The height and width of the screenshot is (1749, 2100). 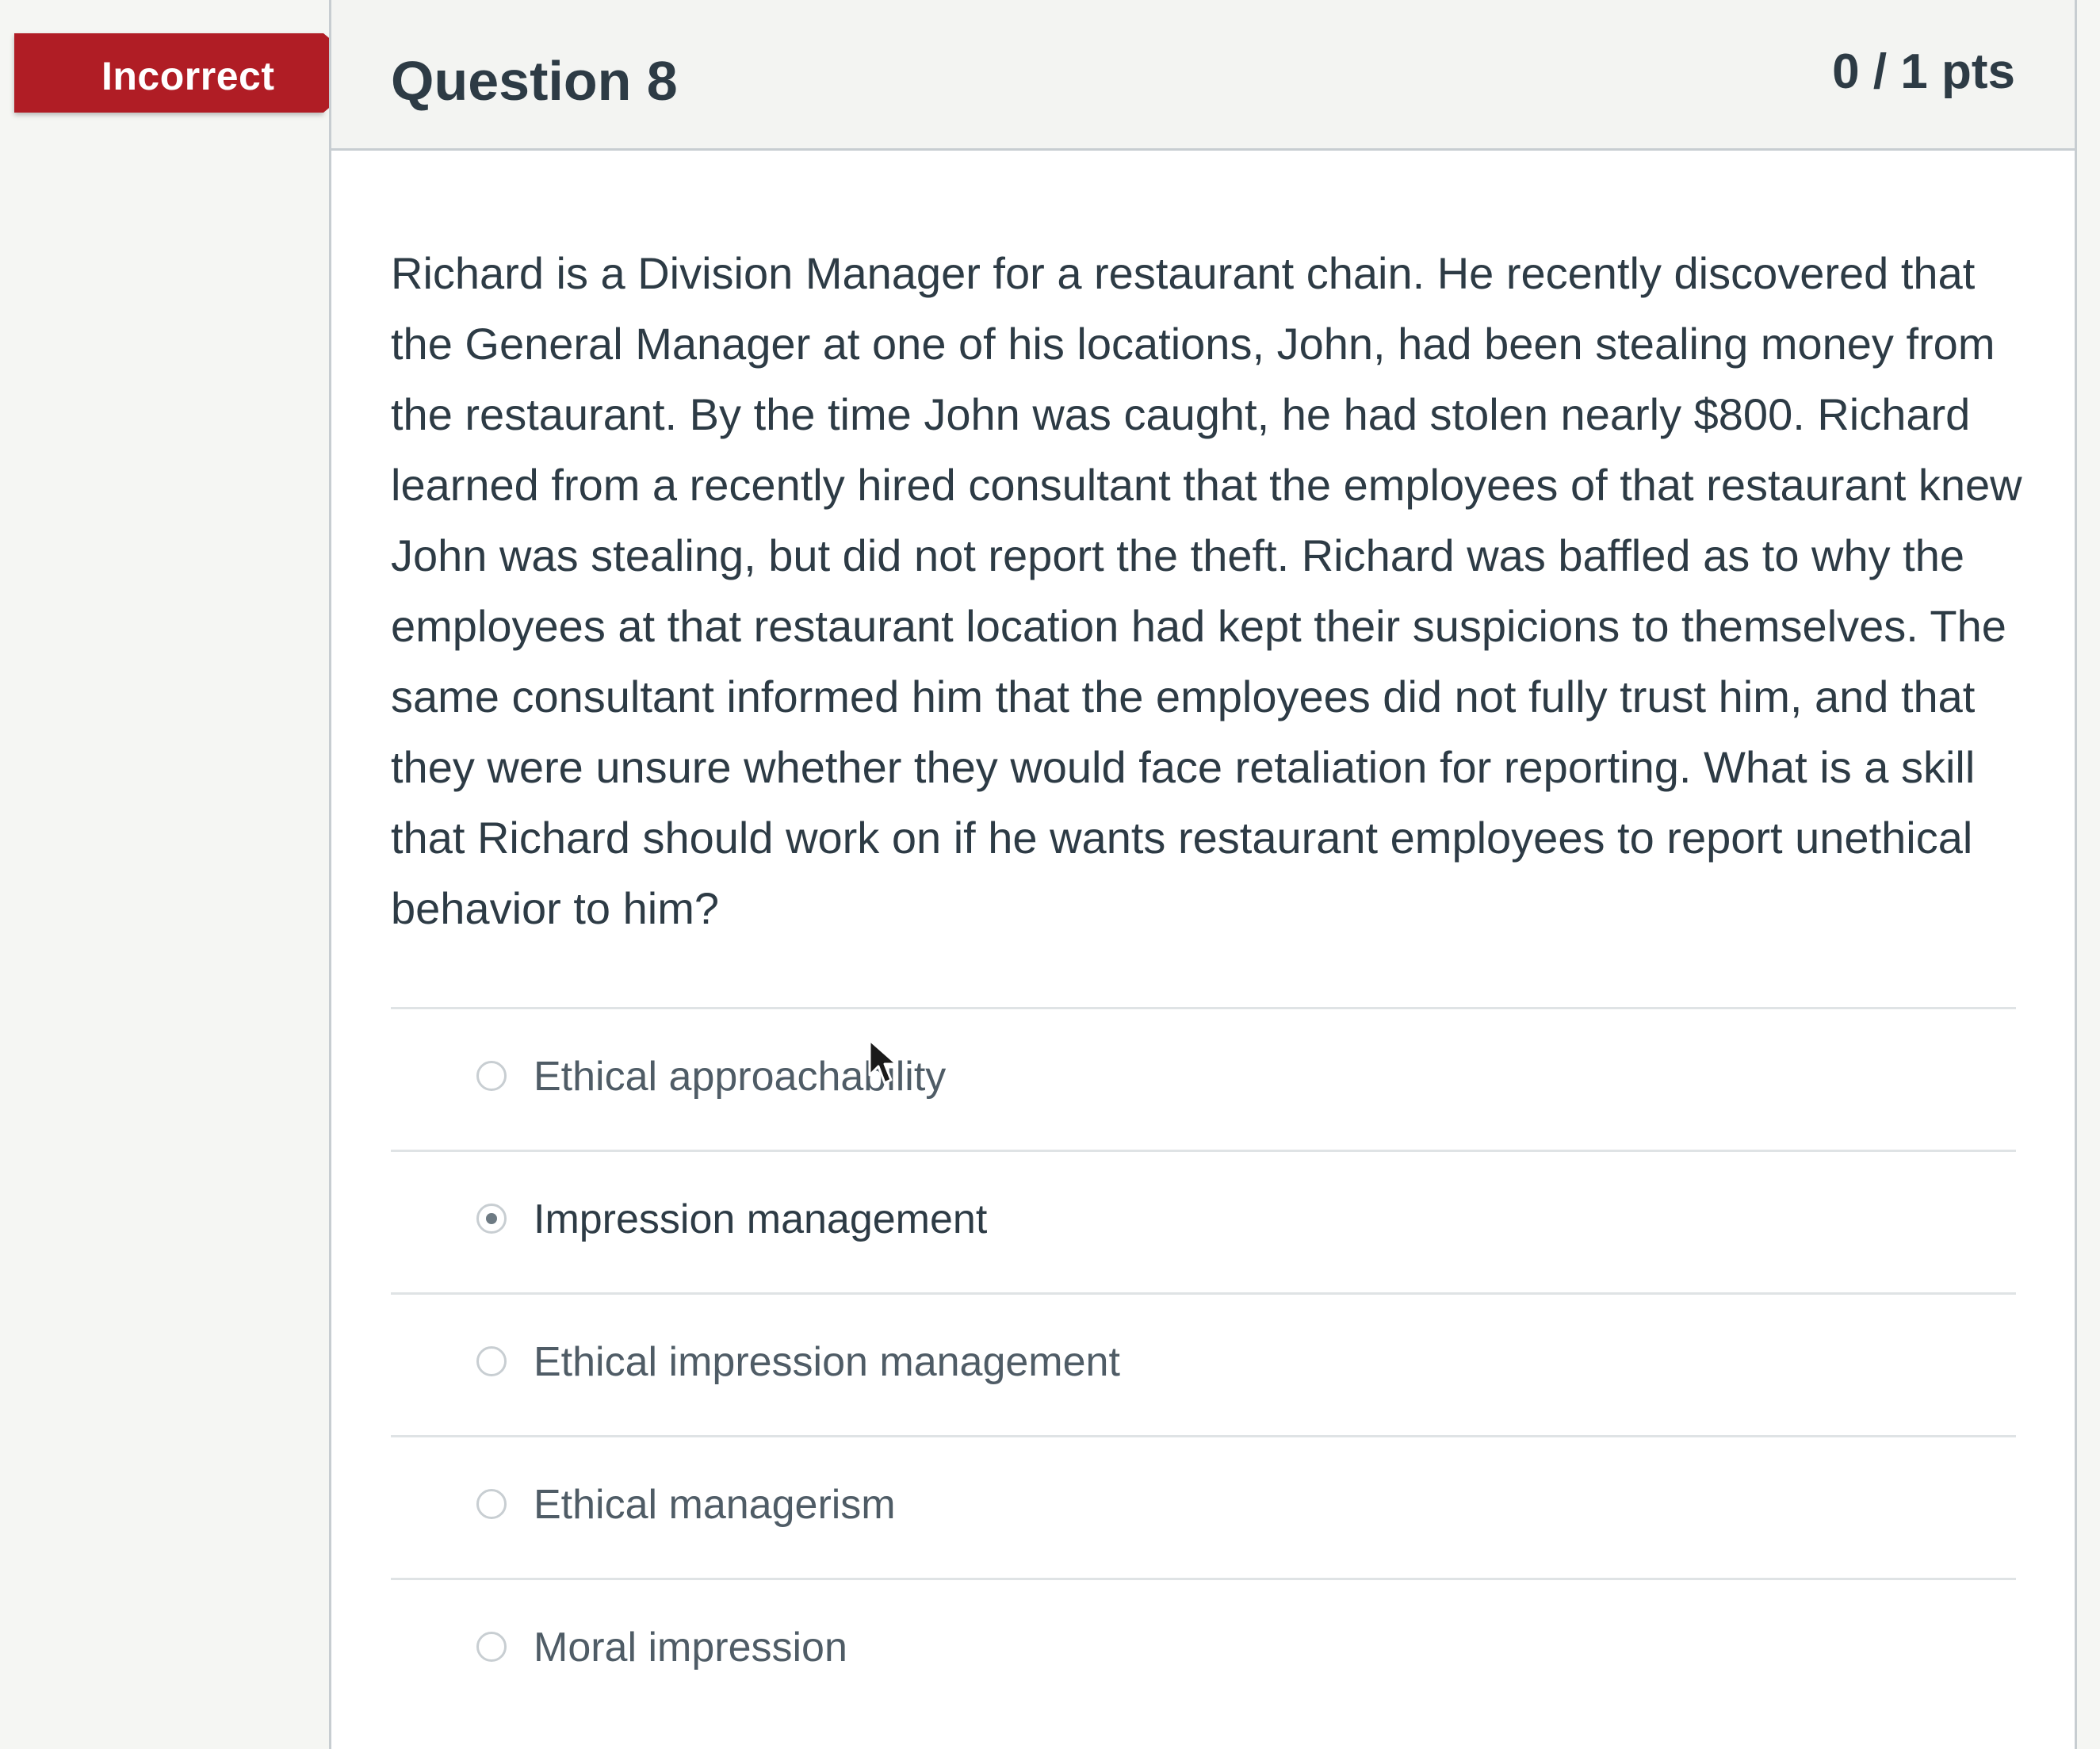 What do you see at coordinates (883, 1062) in the screenshot?
I see `mouse-pointer-icon` at bounding box center [883, 1062].